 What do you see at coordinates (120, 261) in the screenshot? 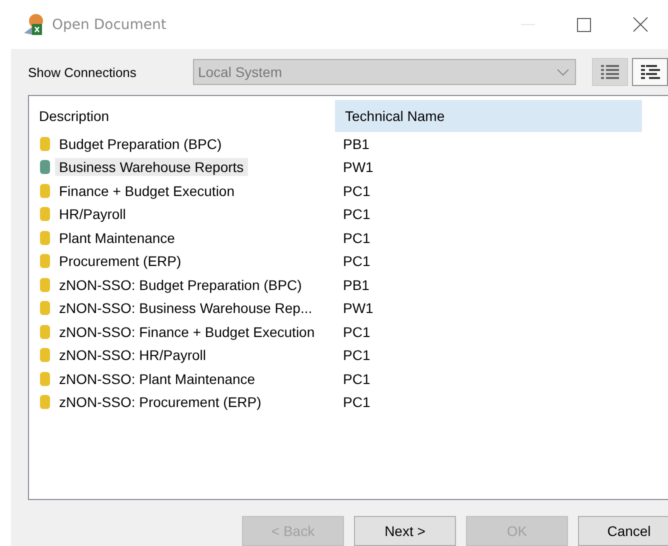
I see `connection-name: Procurement (ERP)` at bounding box center [120, 261].